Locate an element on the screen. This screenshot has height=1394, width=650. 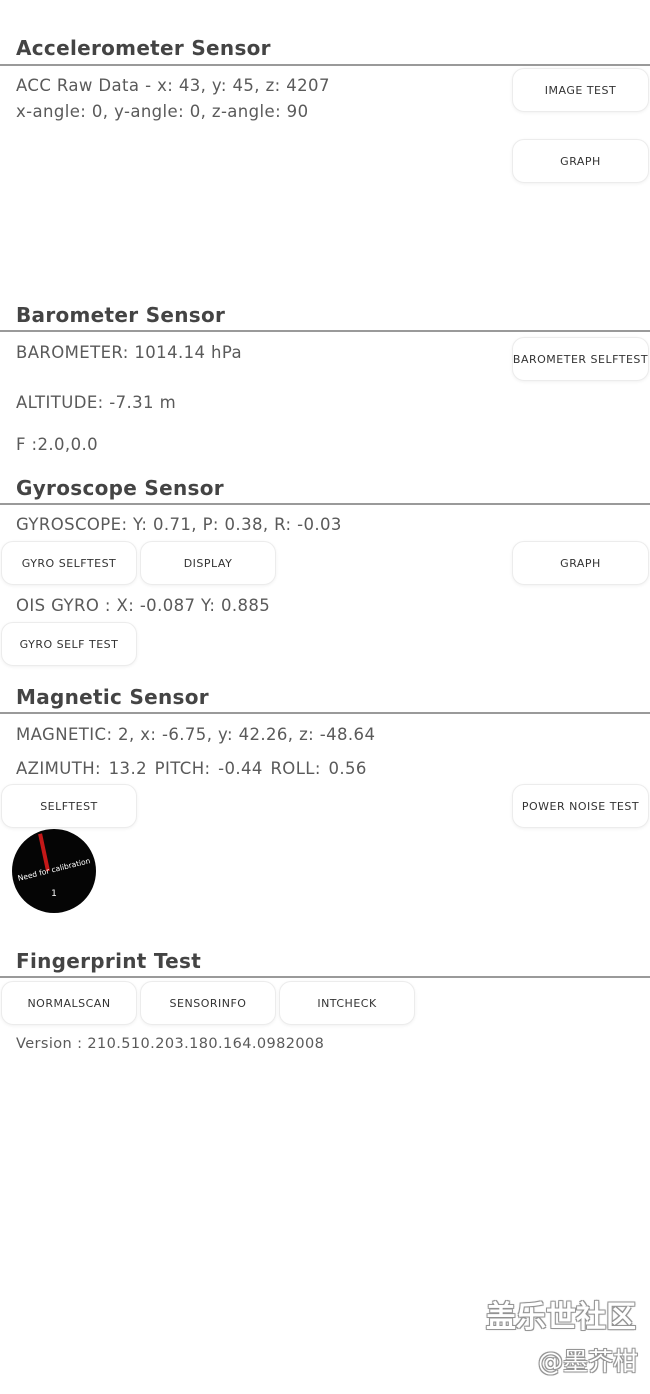
altitude-reading: ALTITUDE: -7.31 m is located at coordinates (96, 402).